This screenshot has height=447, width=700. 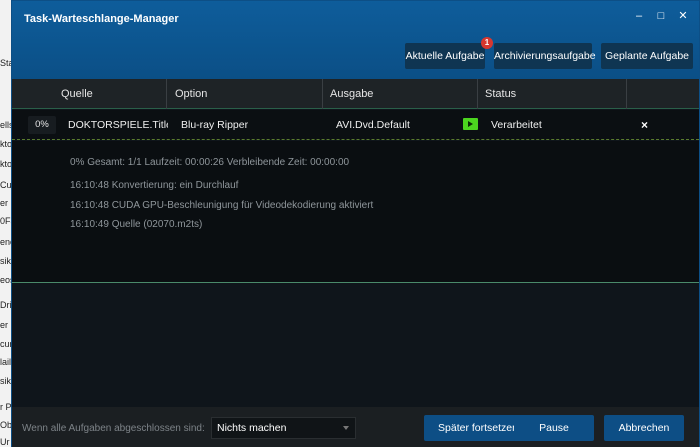 I want to click on row-source: DOKTORSPIELE.Title8, so click(x=118, y=125).